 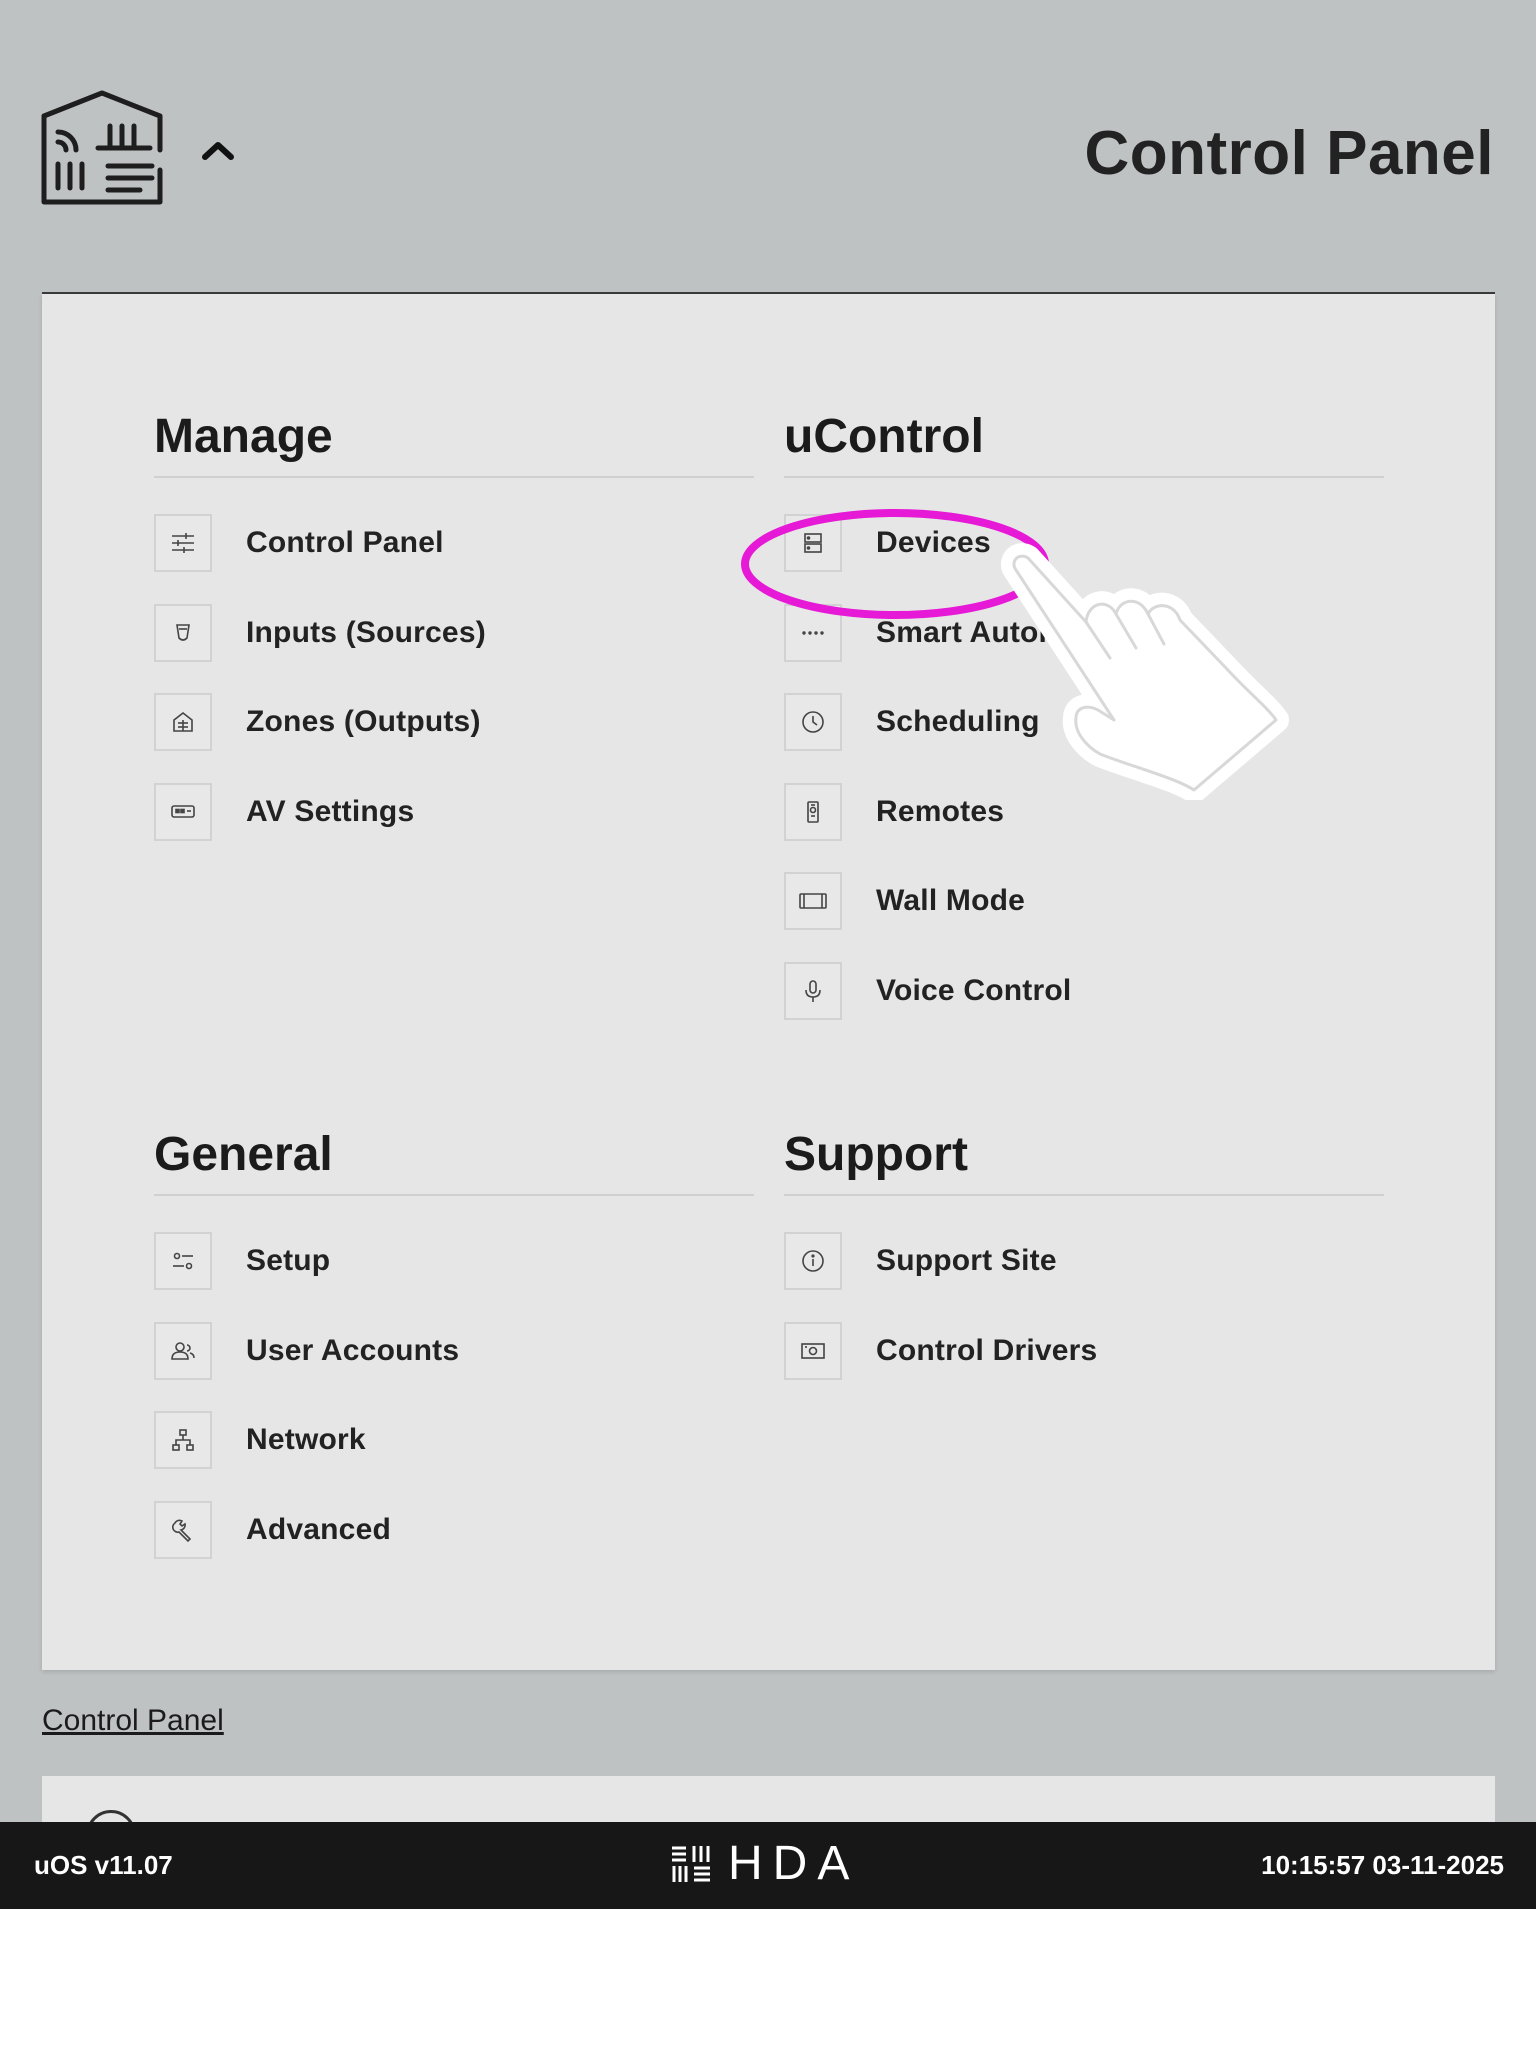 I want to click on chevron-up-icon, so click(x=218, y=151).